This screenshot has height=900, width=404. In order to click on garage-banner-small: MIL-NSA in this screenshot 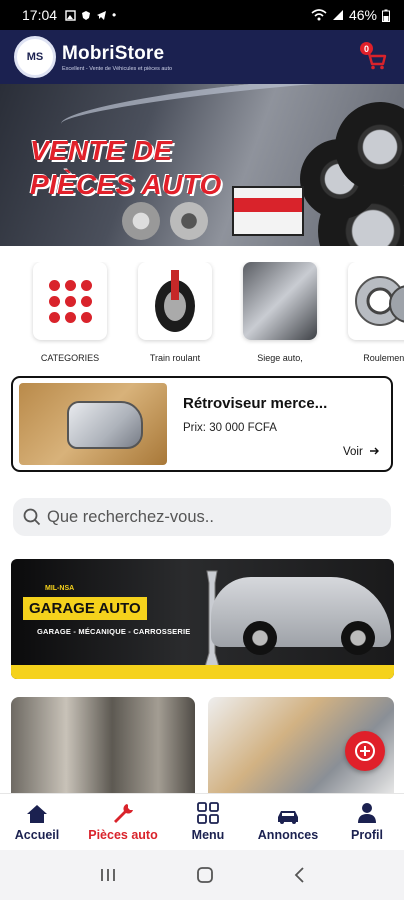, I will do `click(60, 588)`.